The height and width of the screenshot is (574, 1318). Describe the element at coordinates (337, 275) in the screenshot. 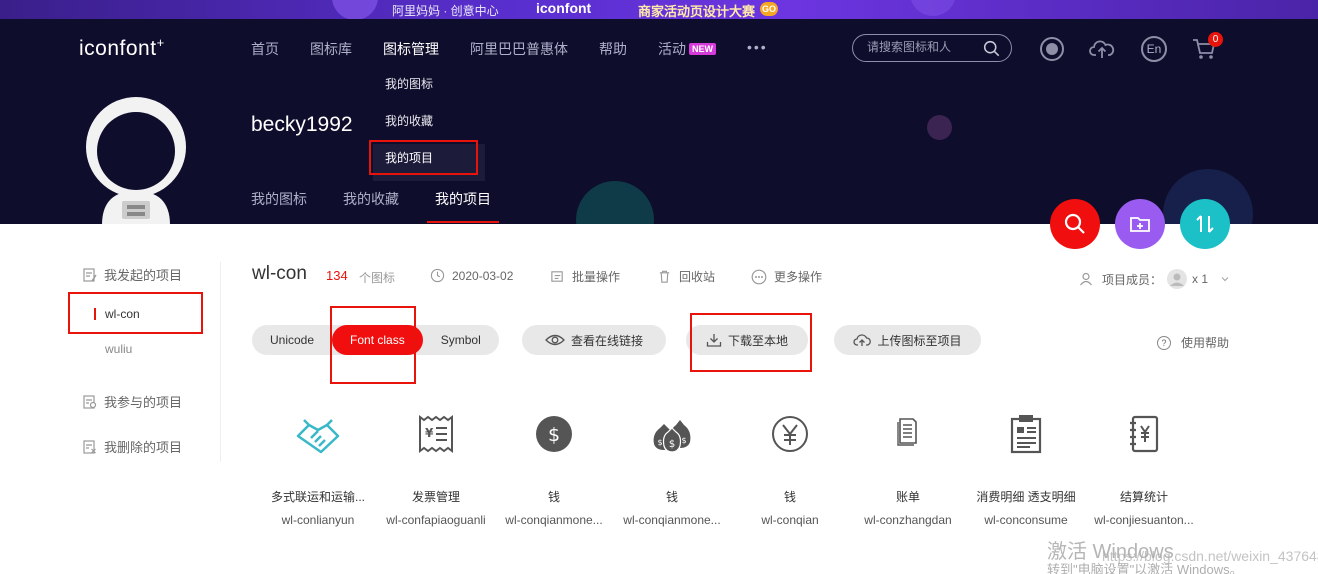

I see `icon-count: 134` at that location.